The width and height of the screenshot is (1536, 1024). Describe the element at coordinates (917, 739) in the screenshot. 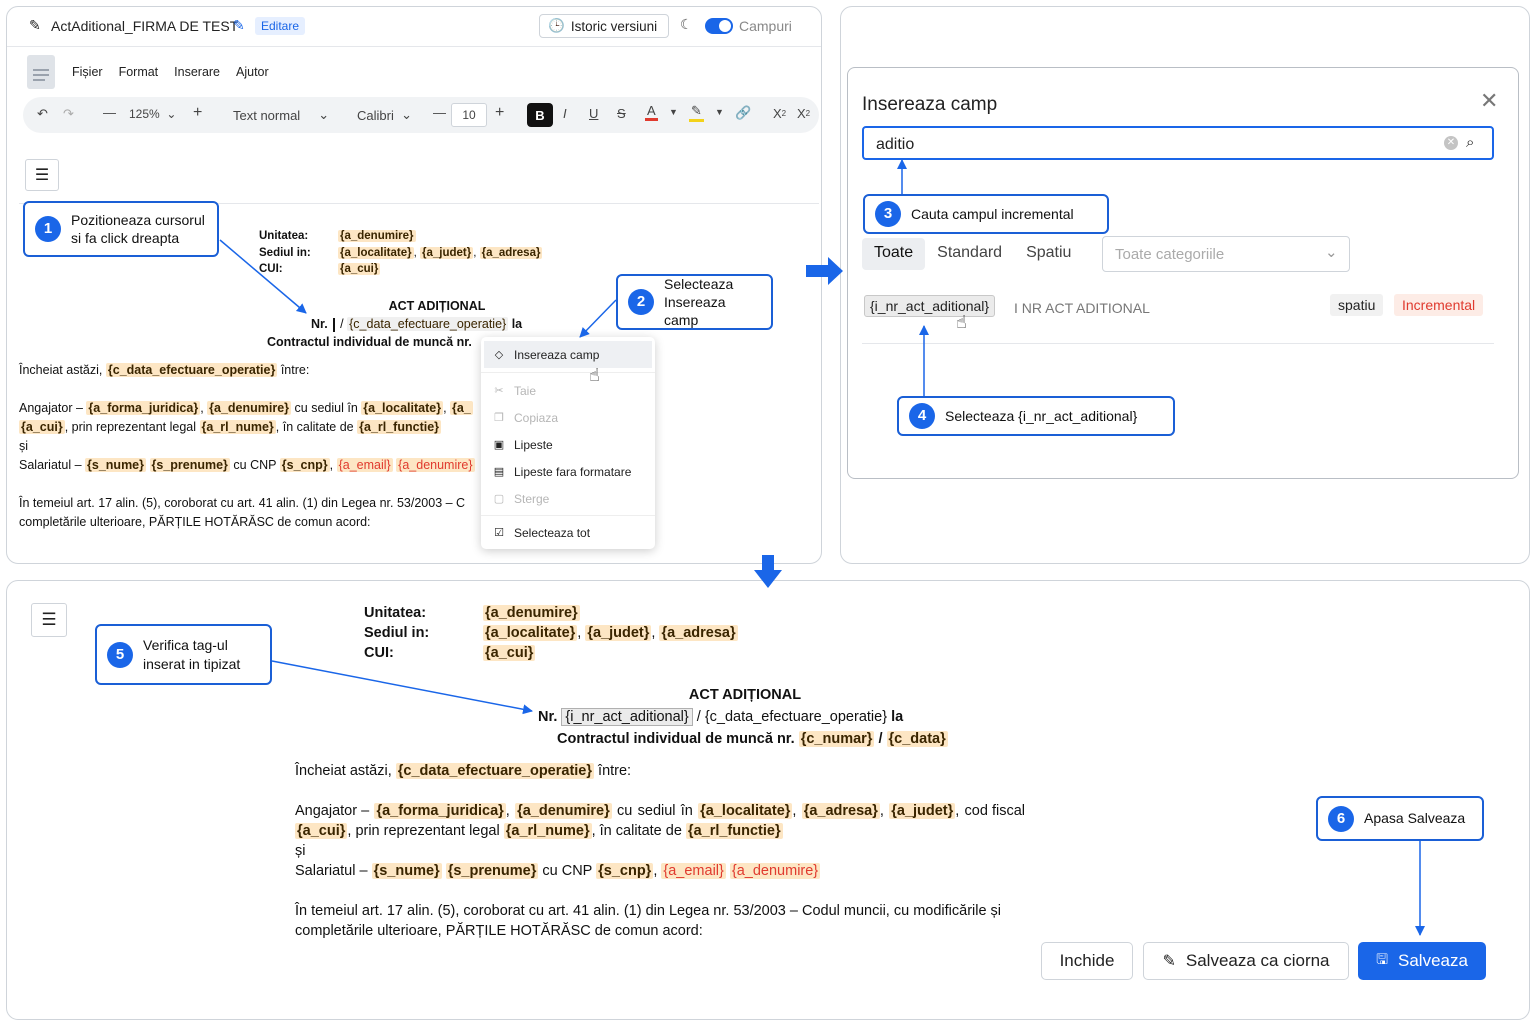

I see `tag-c-data: {c_data}` at that location.